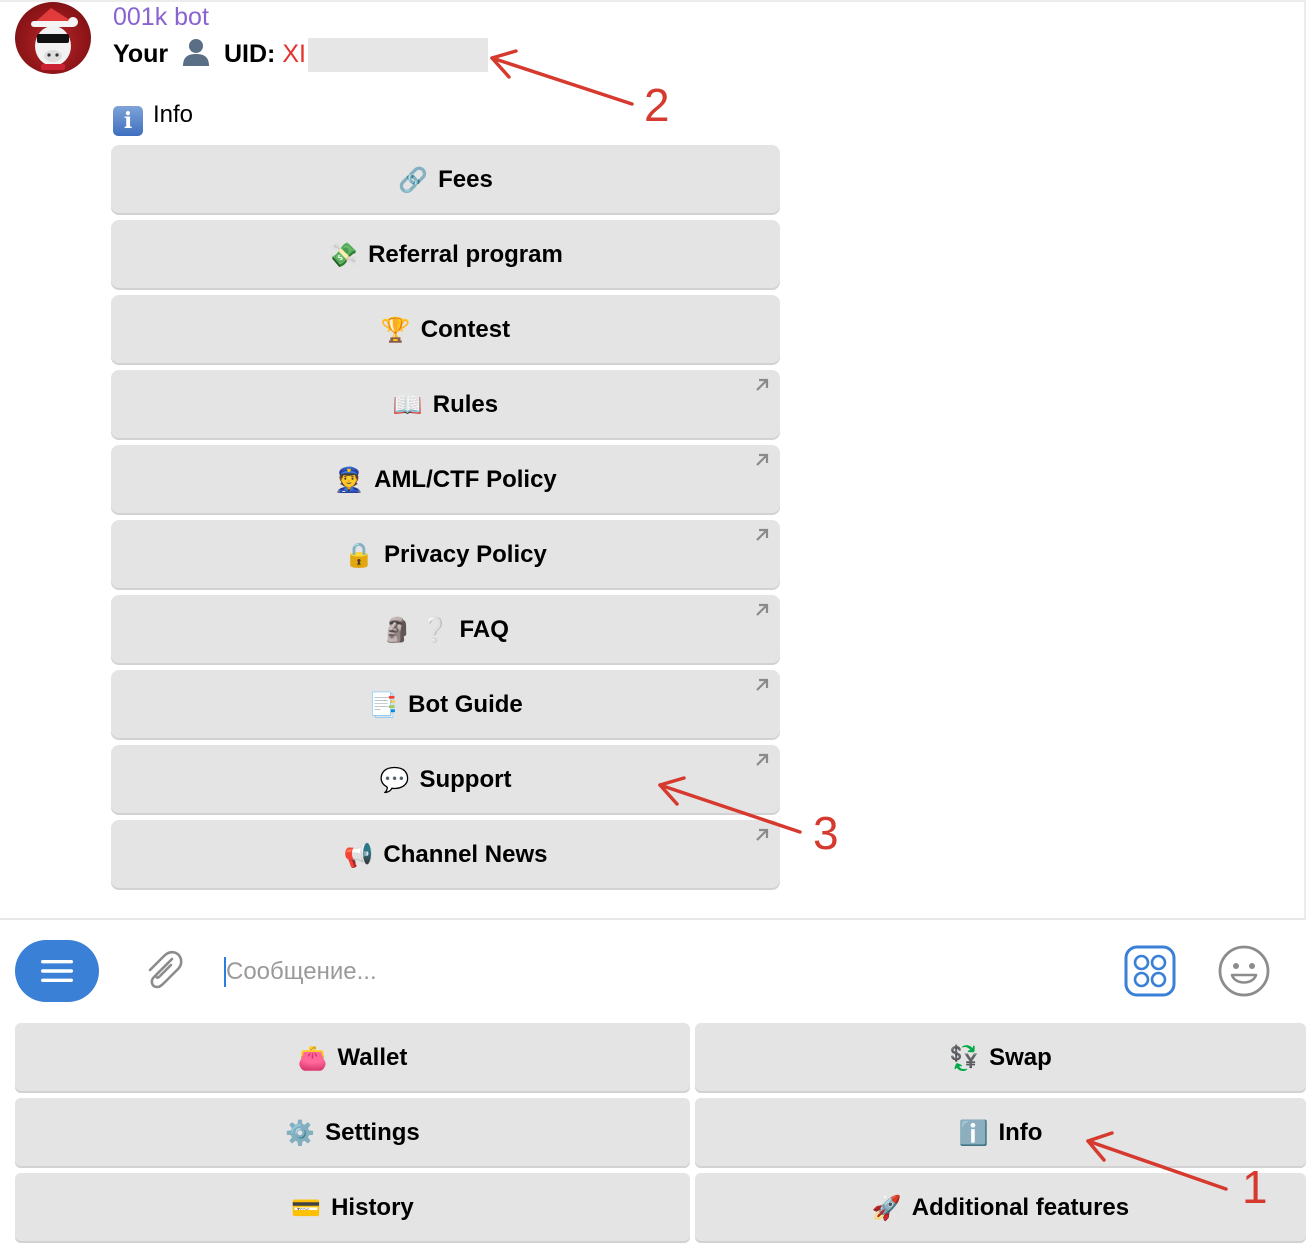 This screenshot has height=1244, width=1306. Describe the element at coordinates (372, 1132) in the screenshot. I see `button-label: Settings` at that location.